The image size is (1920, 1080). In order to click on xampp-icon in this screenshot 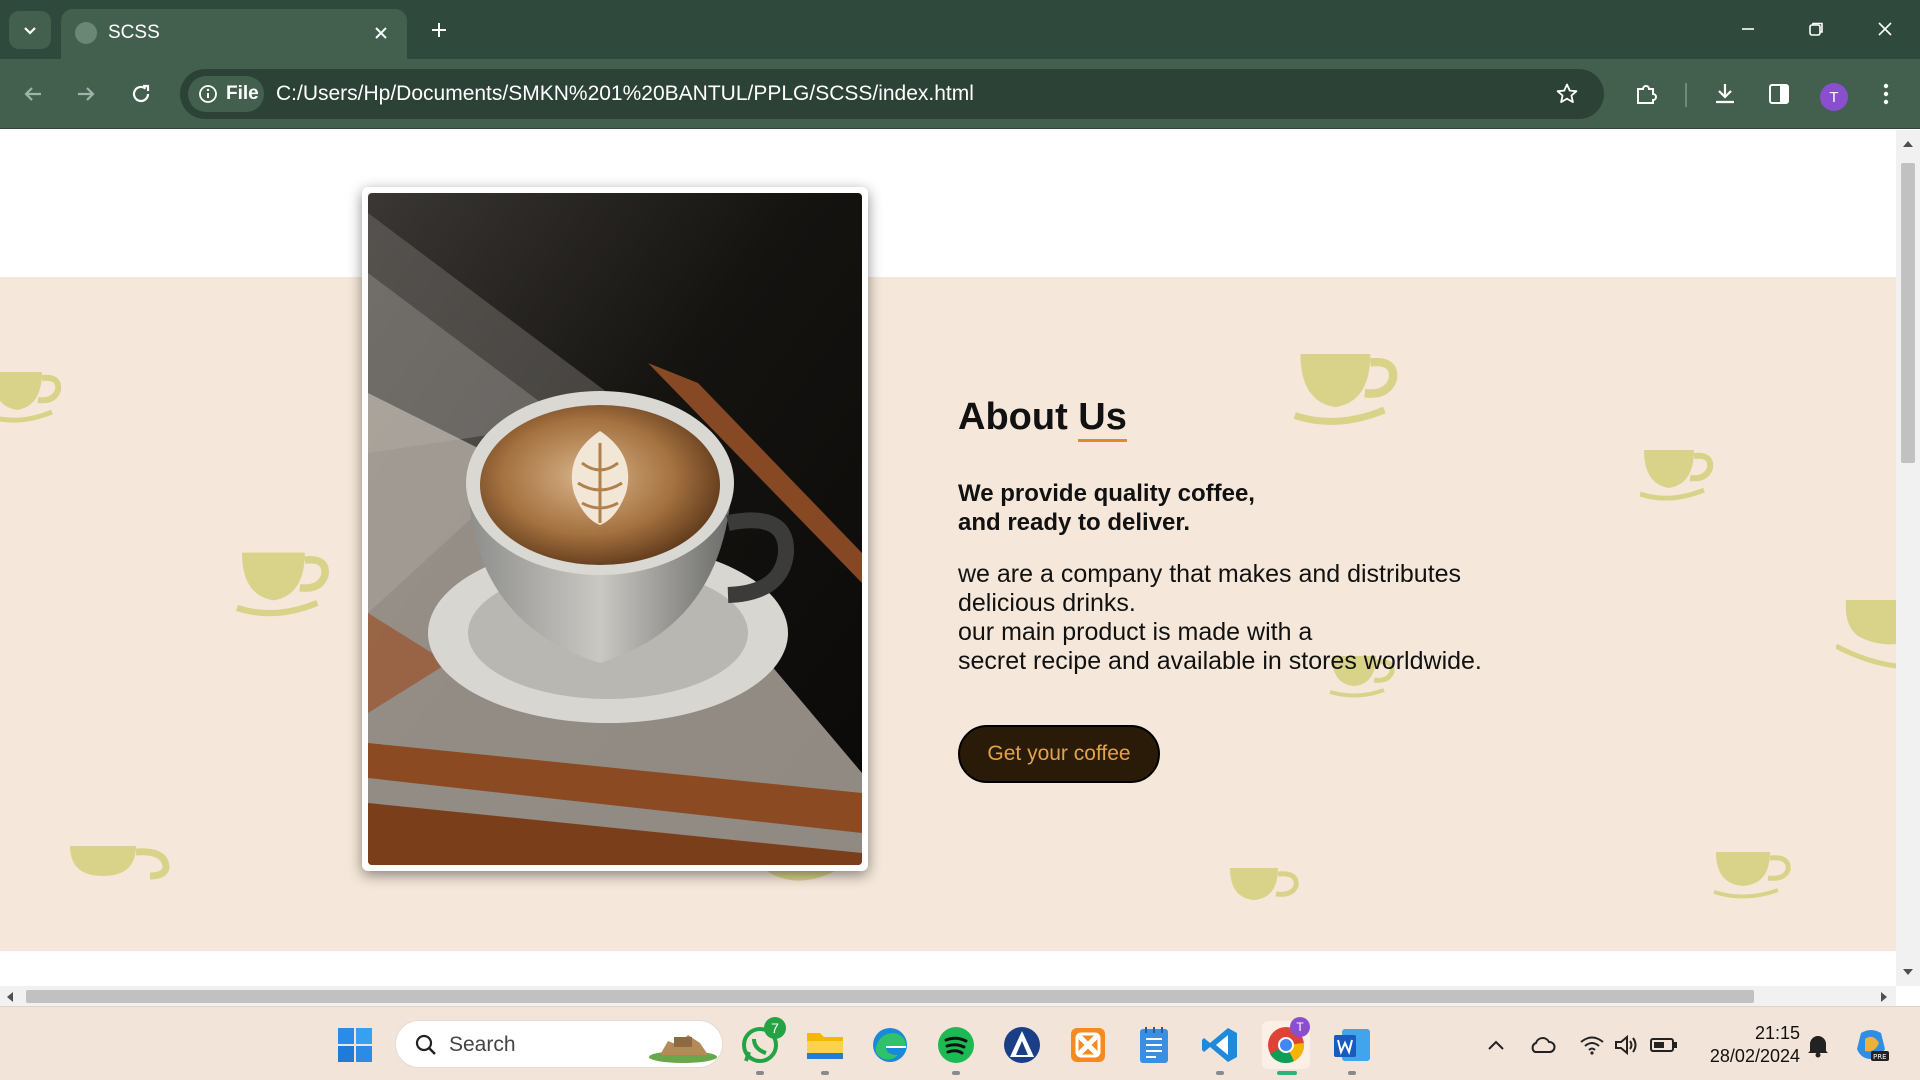, I will do `click(1088, 1045)`.